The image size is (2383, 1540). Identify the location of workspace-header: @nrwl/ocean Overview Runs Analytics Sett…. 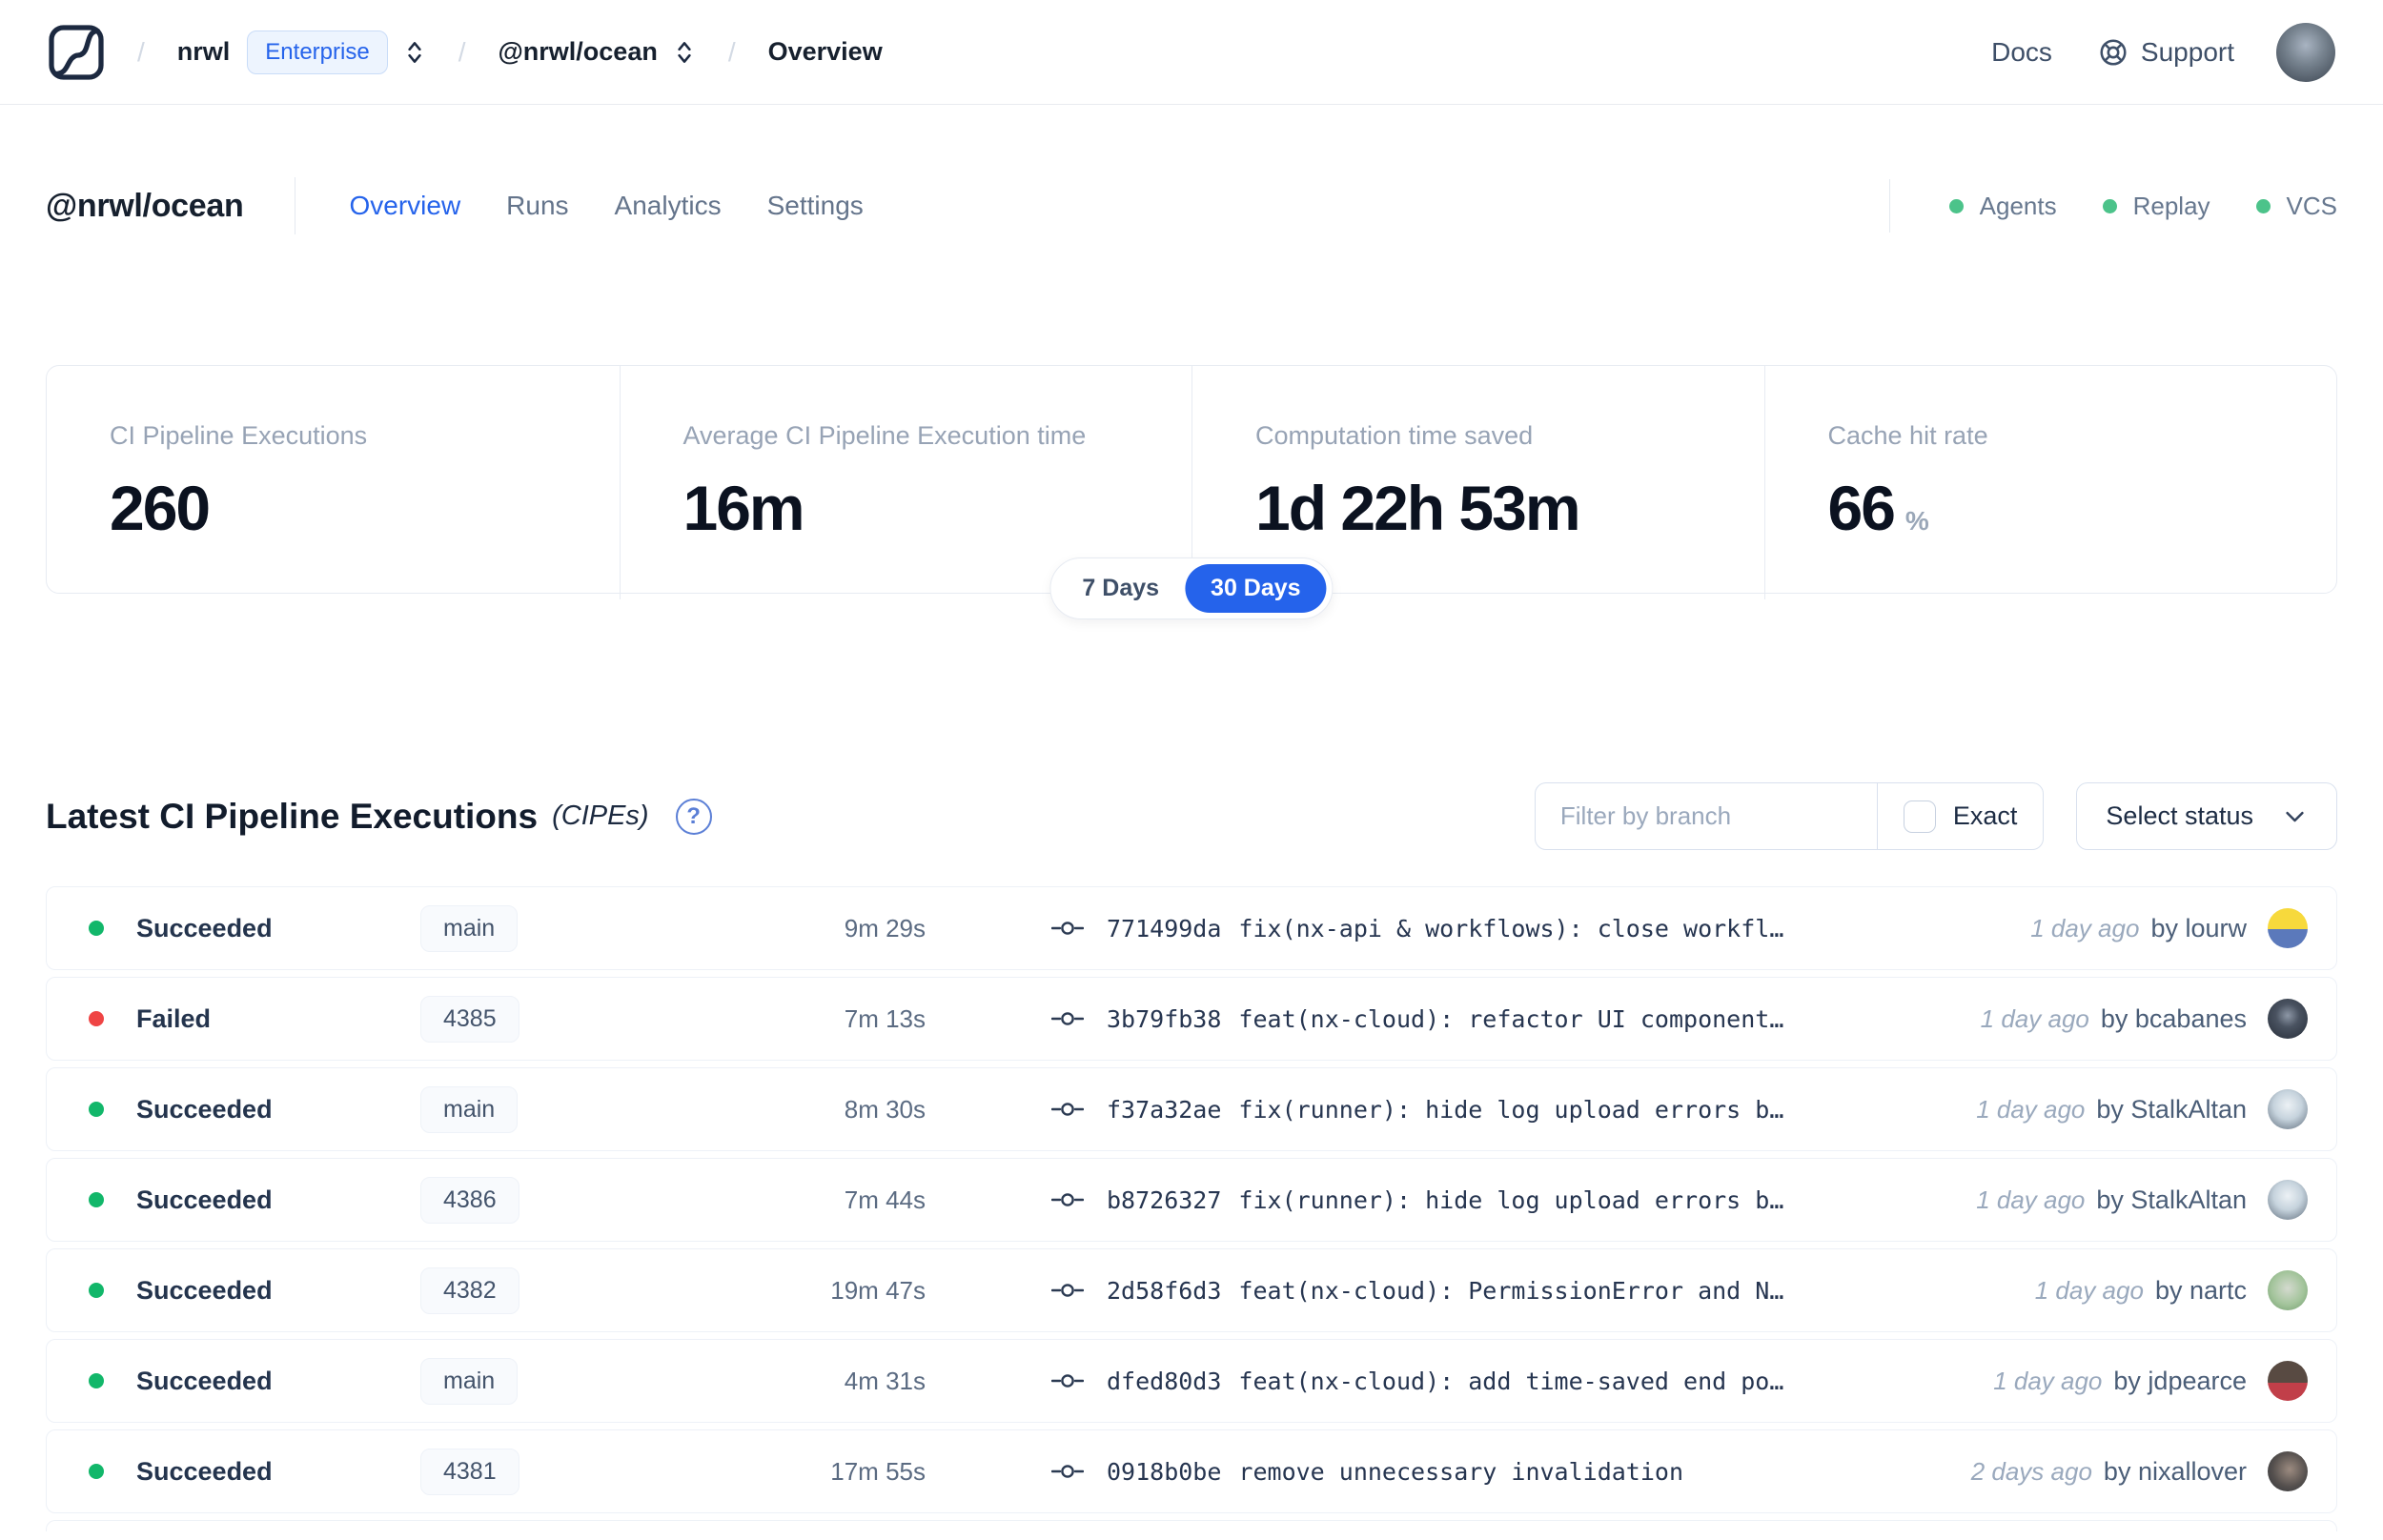
(1191, 205).